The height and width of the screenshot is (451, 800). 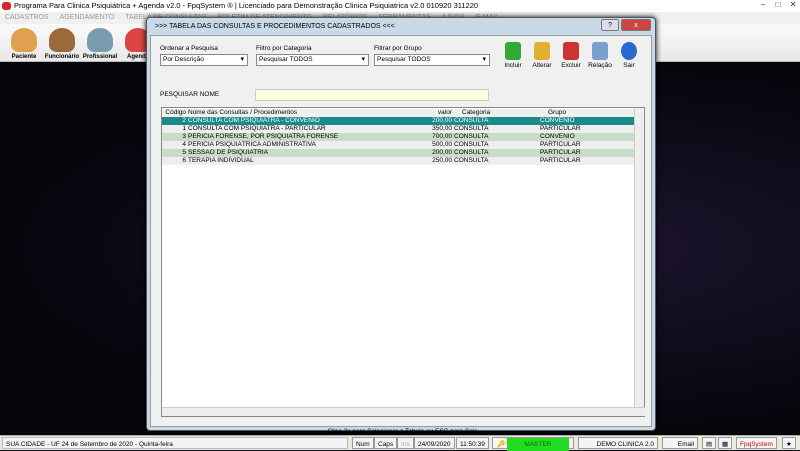 What do you see at coordinates (472, 443) in the screenshot?
I see `status-time: 11:50:39` at bounding box center [472, 443].